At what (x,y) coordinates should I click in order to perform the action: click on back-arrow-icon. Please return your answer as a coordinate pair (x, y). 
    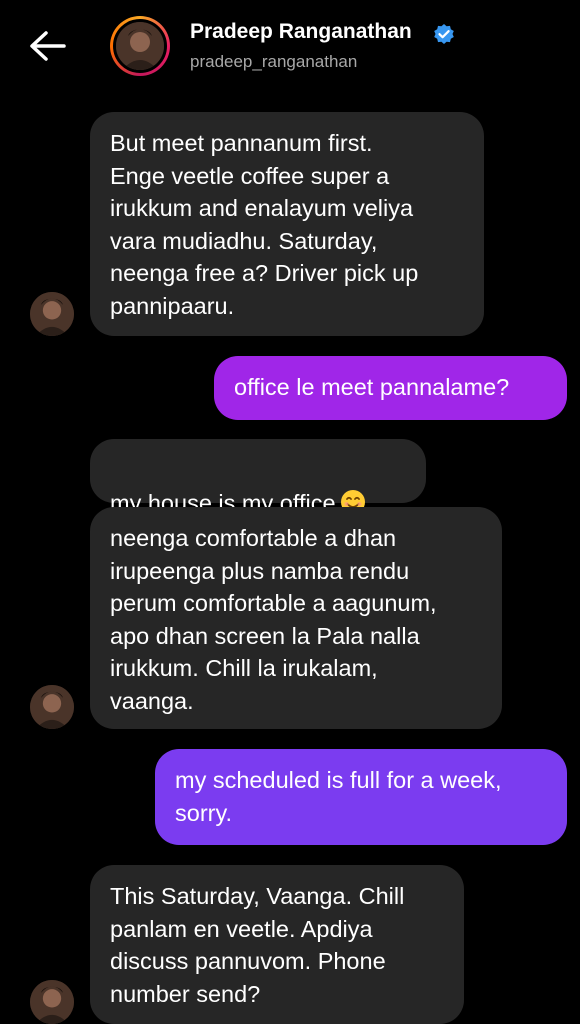
    Looking at the image, I should click on (48, 46).